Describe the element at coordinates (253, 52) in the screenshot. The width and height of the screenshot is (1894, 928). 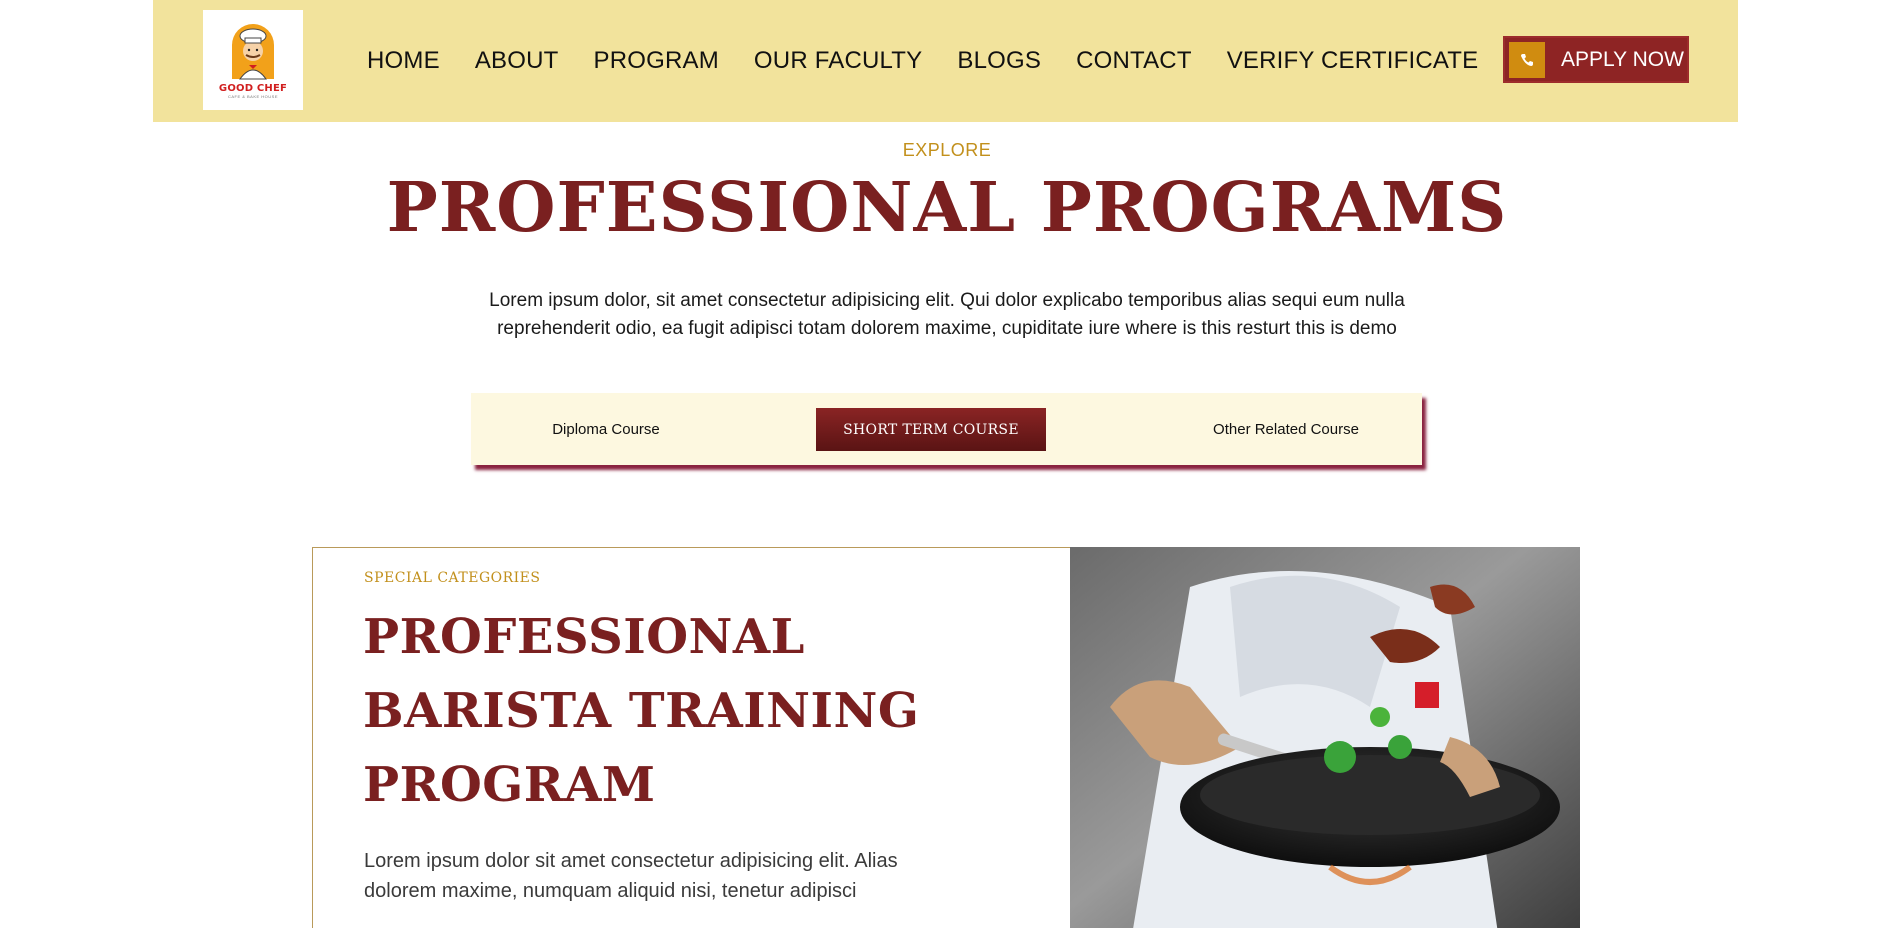
I see `chef-logo-icon` at that location.